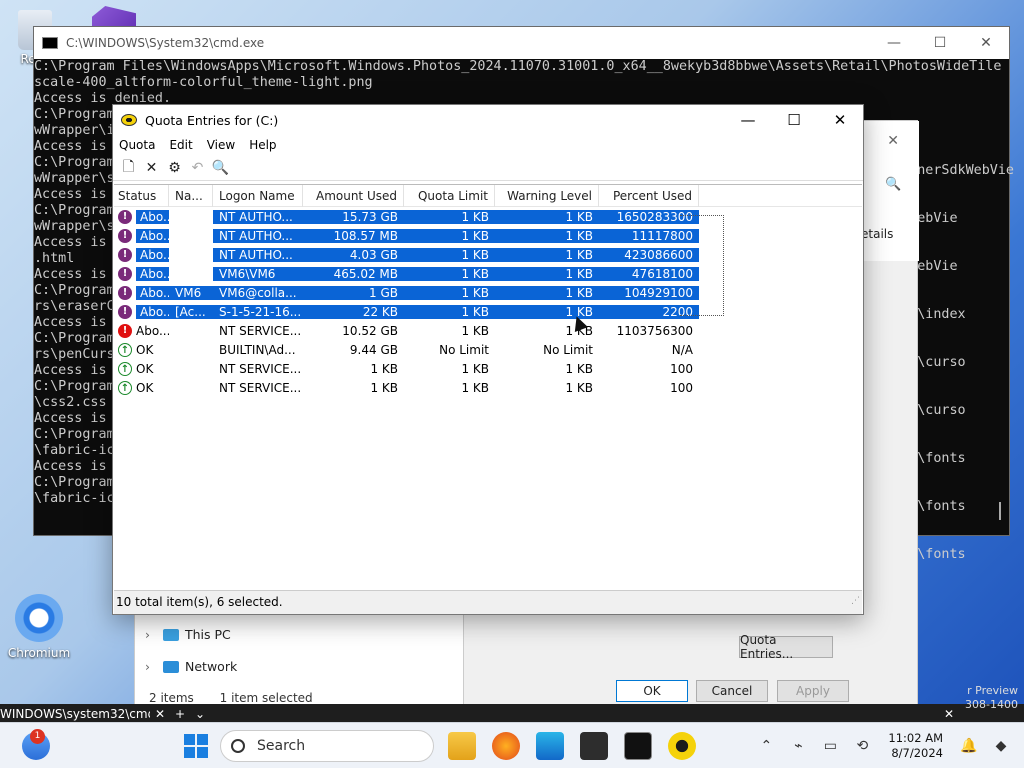 This screenshot has width=1024, height=768. Describe the element at coordinates (638, 746) in the screenshot. I see `cmd-icon` at that location.